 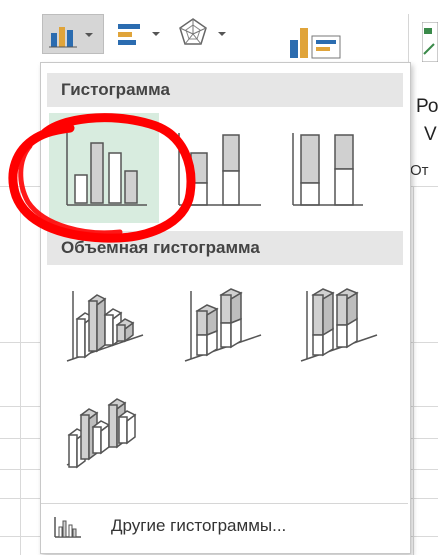 I want to click on section-header-3d-column: Объемная гистограмма, so click(x=225, y=248).